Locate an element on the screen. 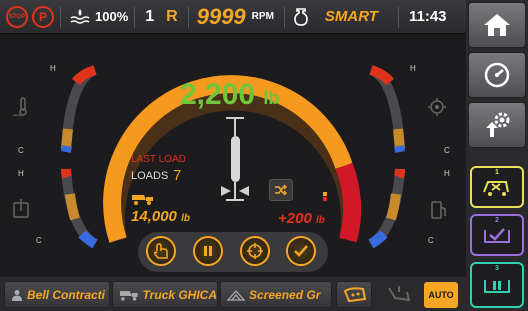 This screenshot has height=311, width=528. park-brake-icon: P is located at coordinates (43, 16).